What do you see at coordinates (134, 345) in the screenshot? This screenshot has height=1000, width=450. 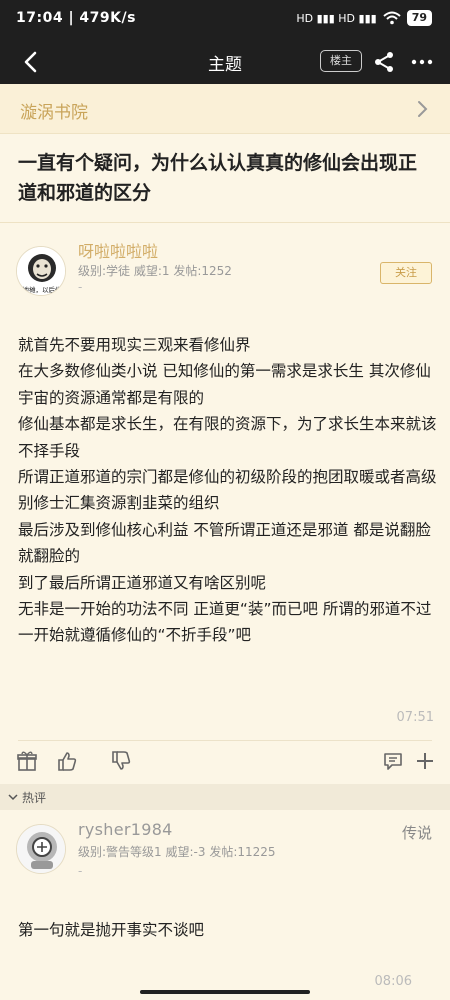 I see `post-line: 就首先不要用现实三观来看修仙界` at bounding box center [134, 345].